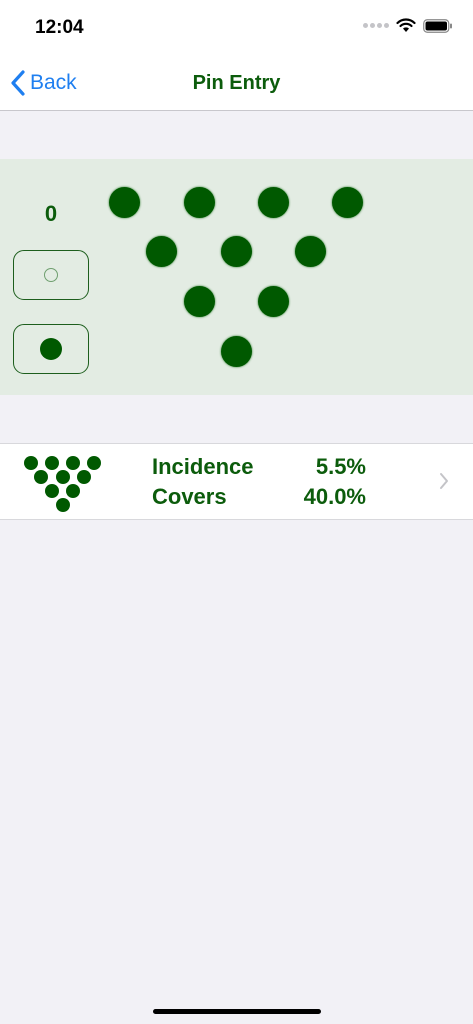  Describe the element at coordinates (237, 1011) in the screenshot. I see `home-indicator` at that location.